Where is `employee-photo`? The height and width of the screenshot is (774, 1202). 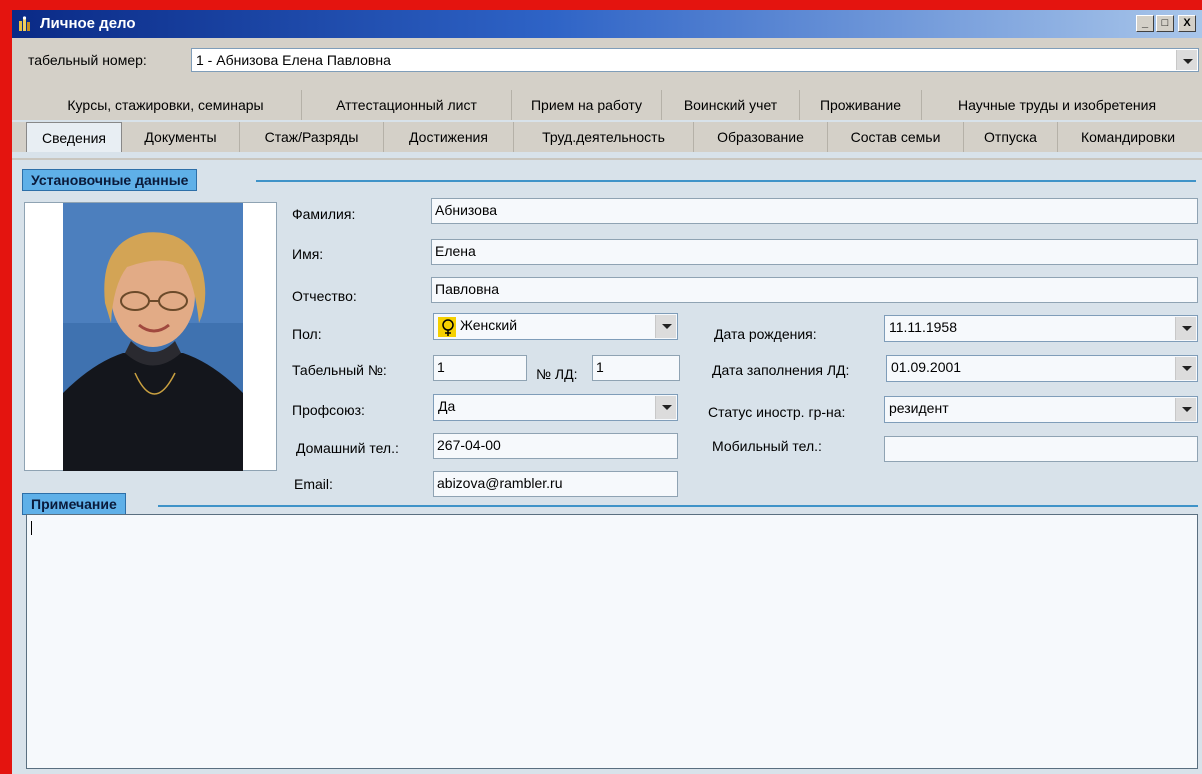
employee-photo is located at coordinates (150, 336).